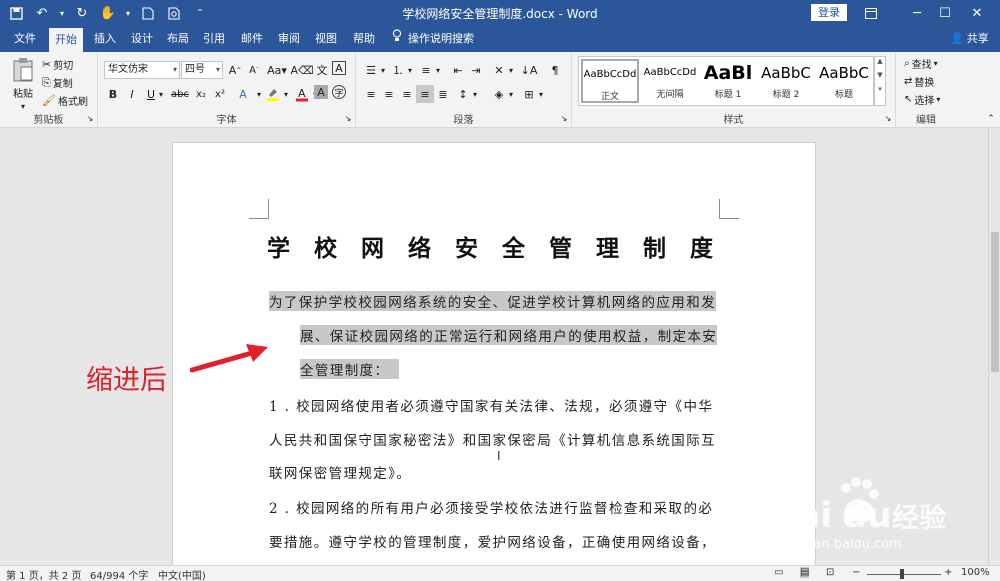 This screenshot has height=581, width=1000. Describe the element at coordinates (119, 574) in the screenshot. I see `word-count: 64/994 个字` at that location.